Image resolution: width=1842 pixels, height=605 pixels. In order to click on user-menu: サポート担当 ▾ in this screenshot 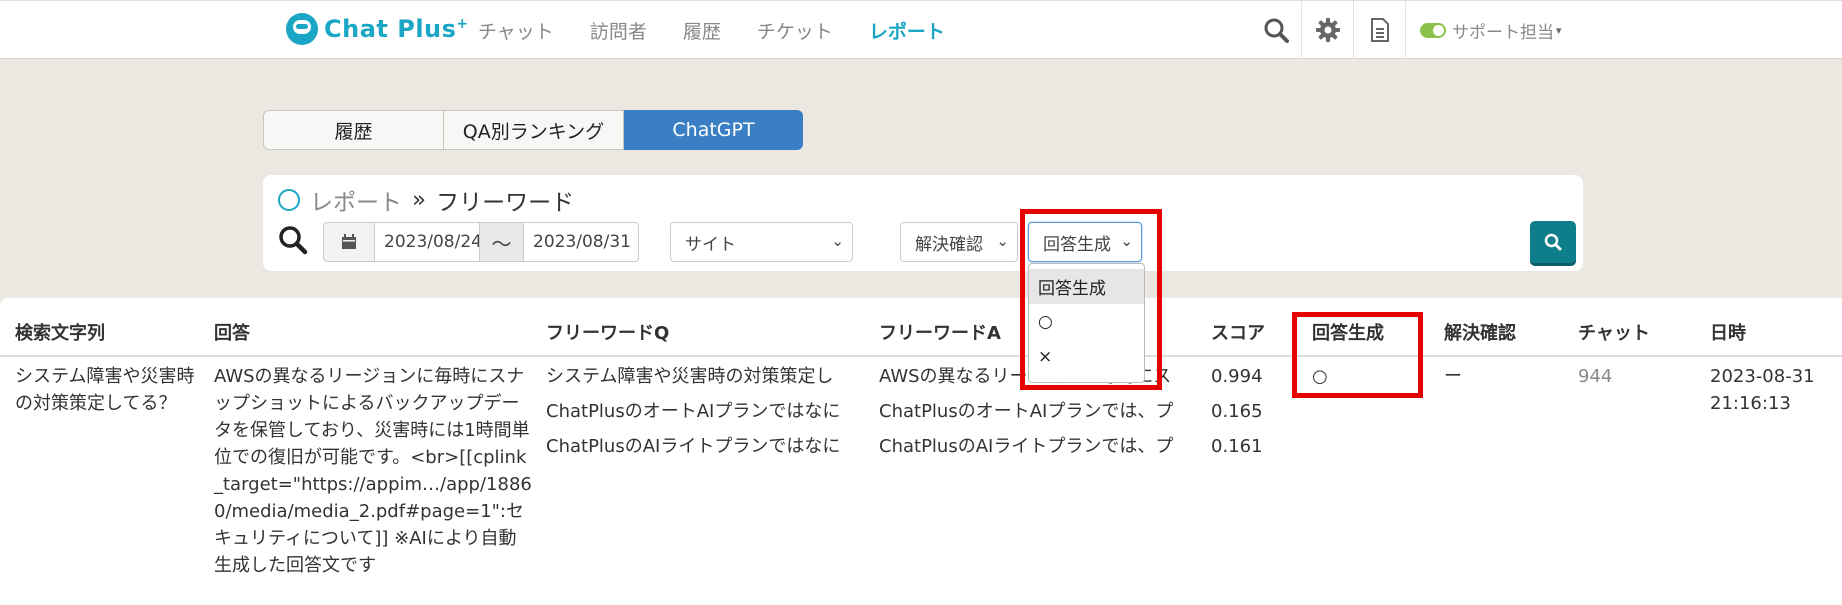, I will do `click(1484, 30)`.